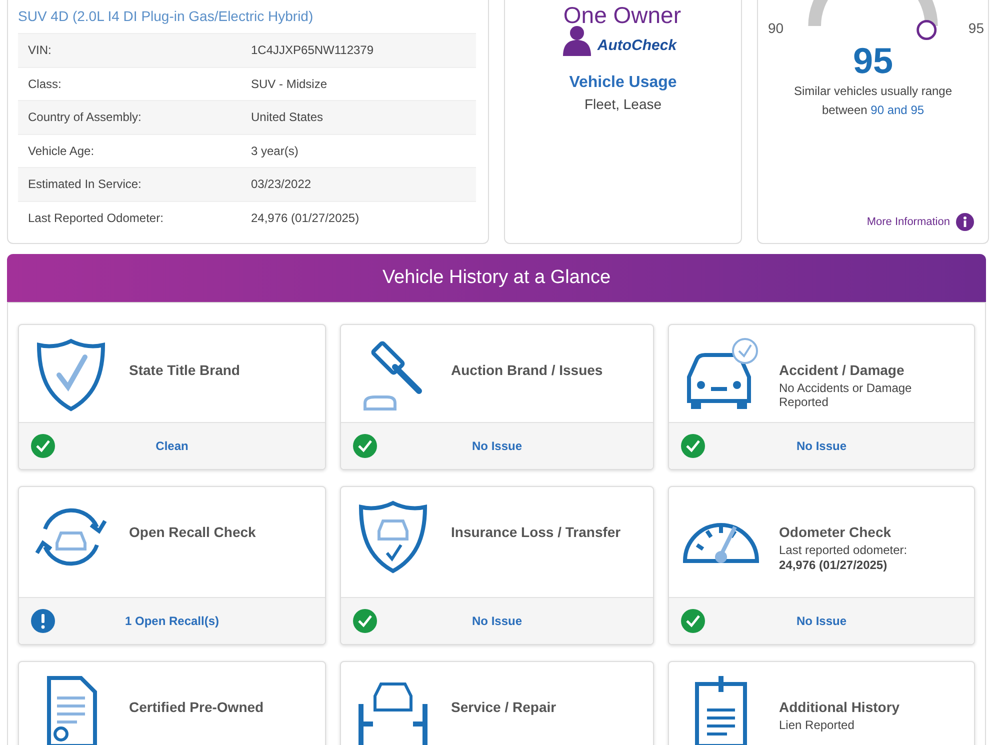 The height and width of the screenshot is (745, 993). I want to click on spec-label: Country of Assembly:, so click(84, 117).